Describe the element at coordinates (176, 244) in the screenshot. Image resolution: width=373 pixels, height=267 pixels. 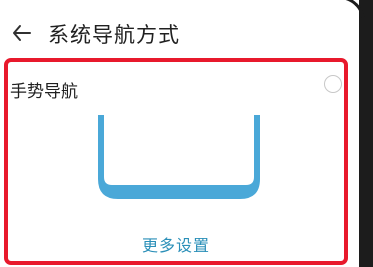
I see `more-settings-link: 更多设置` at that location.